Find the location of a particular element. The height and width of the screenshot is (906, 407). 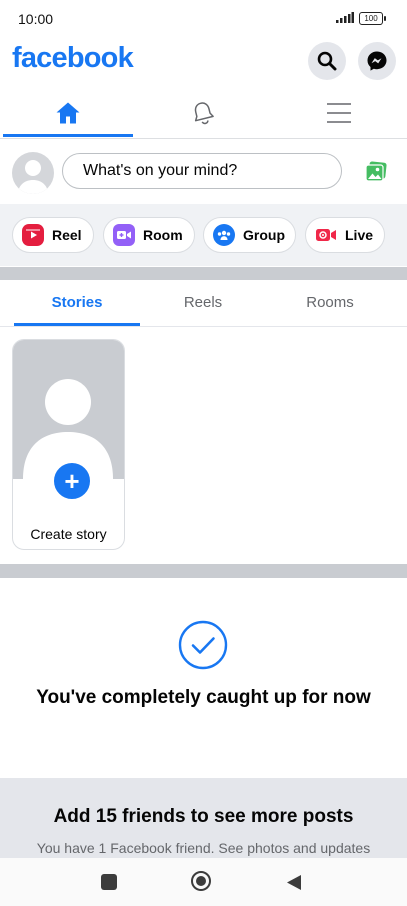

group-chip: Group is located at coordinates (249, 235).